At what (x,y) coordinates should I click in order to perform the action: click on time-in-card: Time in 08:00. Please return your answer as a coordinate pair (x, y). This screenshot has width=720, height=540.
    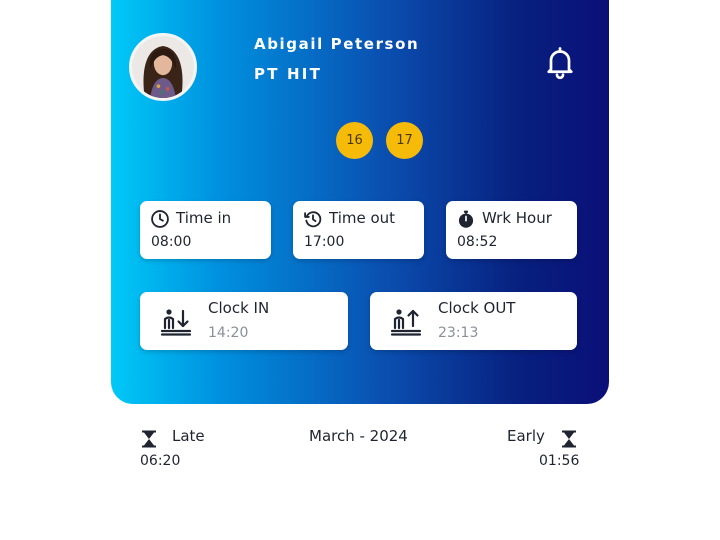
    Looking at the image, I should click on (205, 230).